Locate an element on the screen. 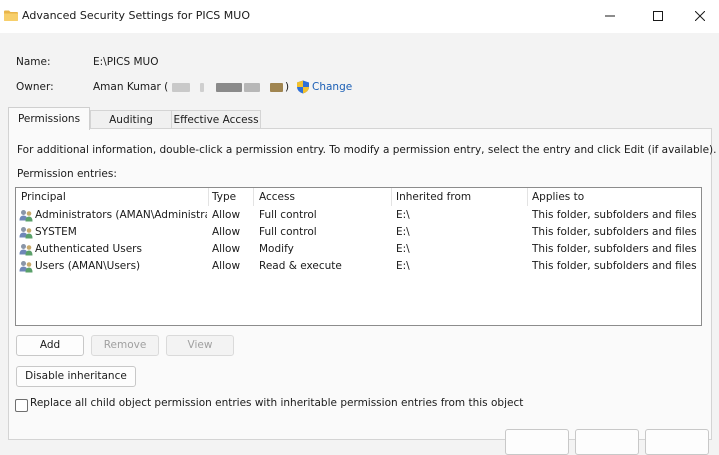 Image resolution: width=719 pixels, height=455 pixels. apply-button-partial is located at coordinates (677, 442).